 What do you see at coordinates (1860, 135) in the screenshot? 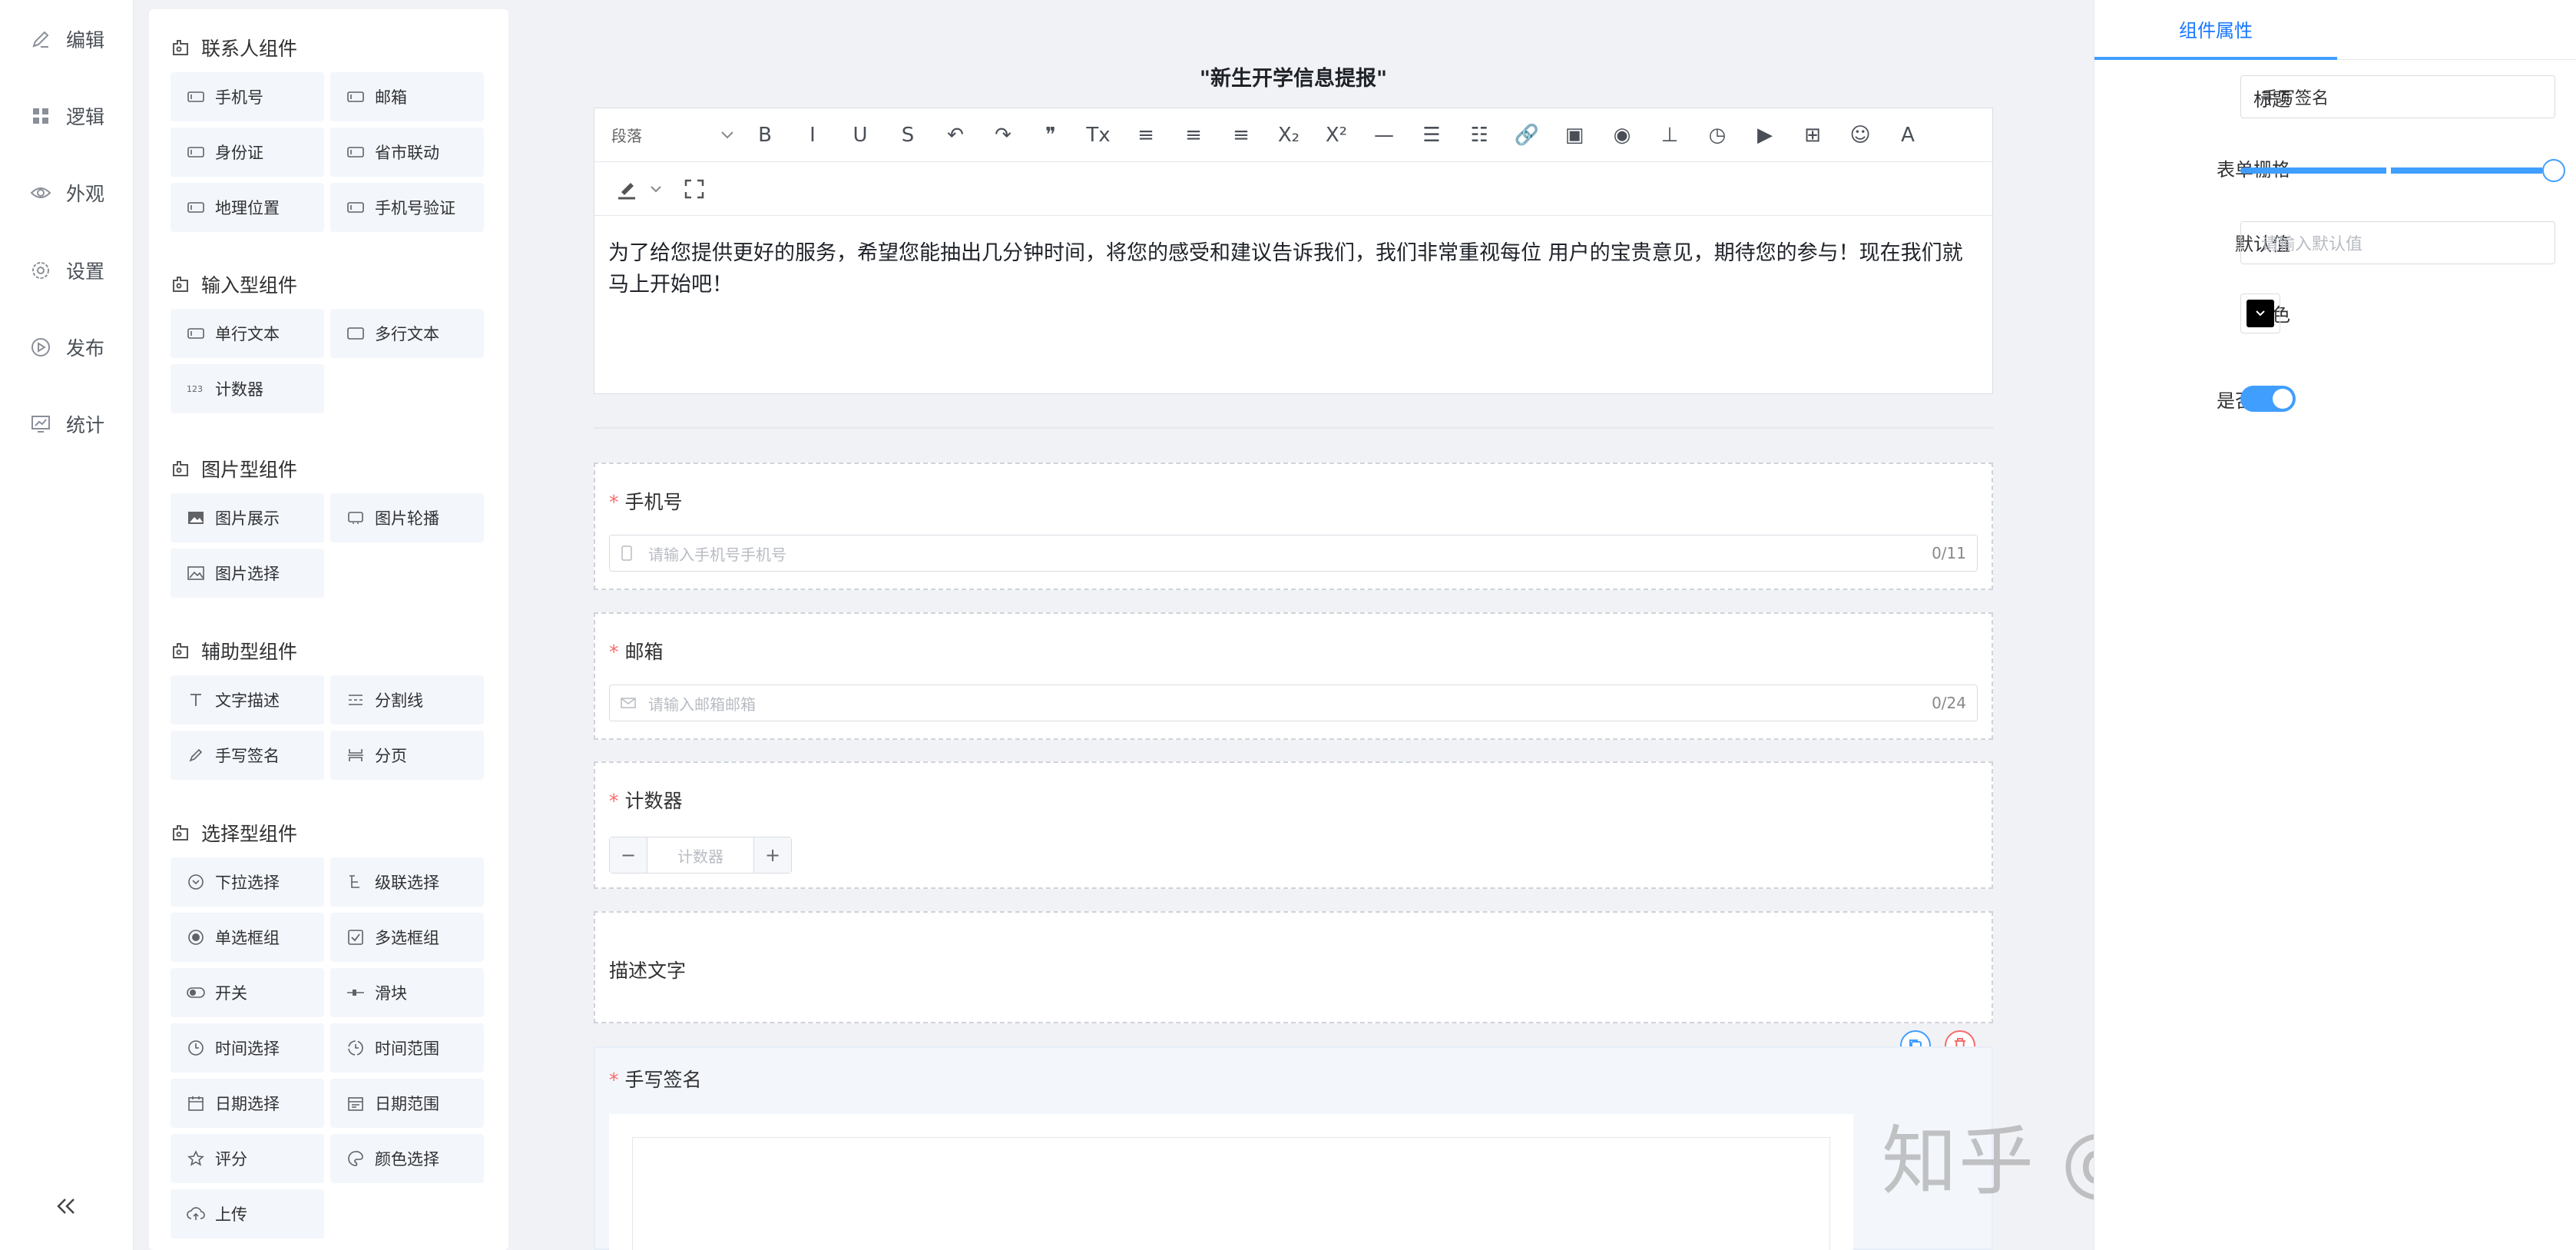
I see `emoji-button: ☺` at bounding box center [1860, 135].